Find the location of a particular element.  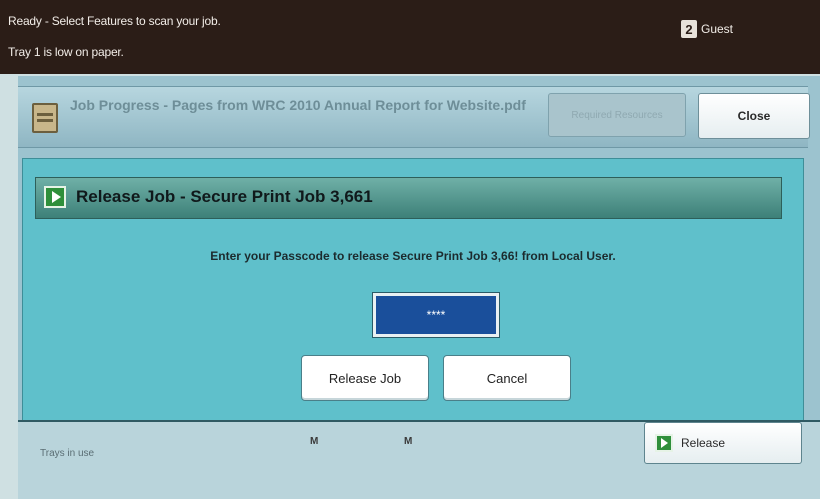

trays-in-use-label: Trays in use is located at coordinates (67, 453).